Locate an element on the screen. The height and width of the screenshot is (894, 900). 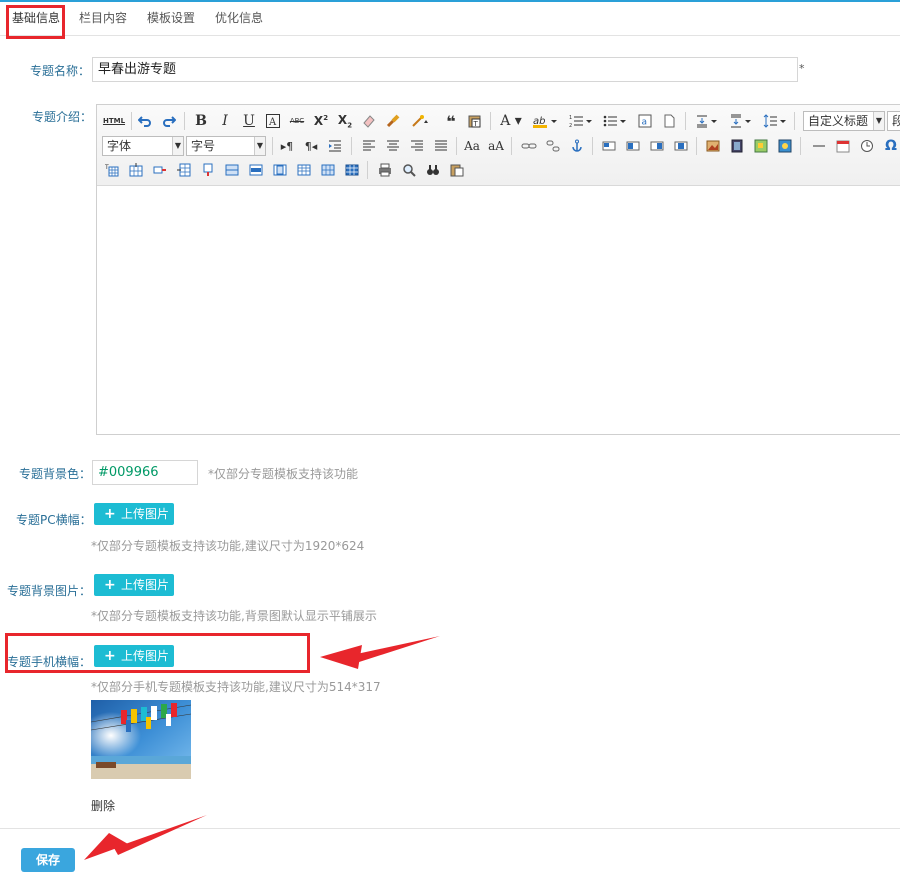
ordered-list-icon: 12 is located at coordinates (580, 121).